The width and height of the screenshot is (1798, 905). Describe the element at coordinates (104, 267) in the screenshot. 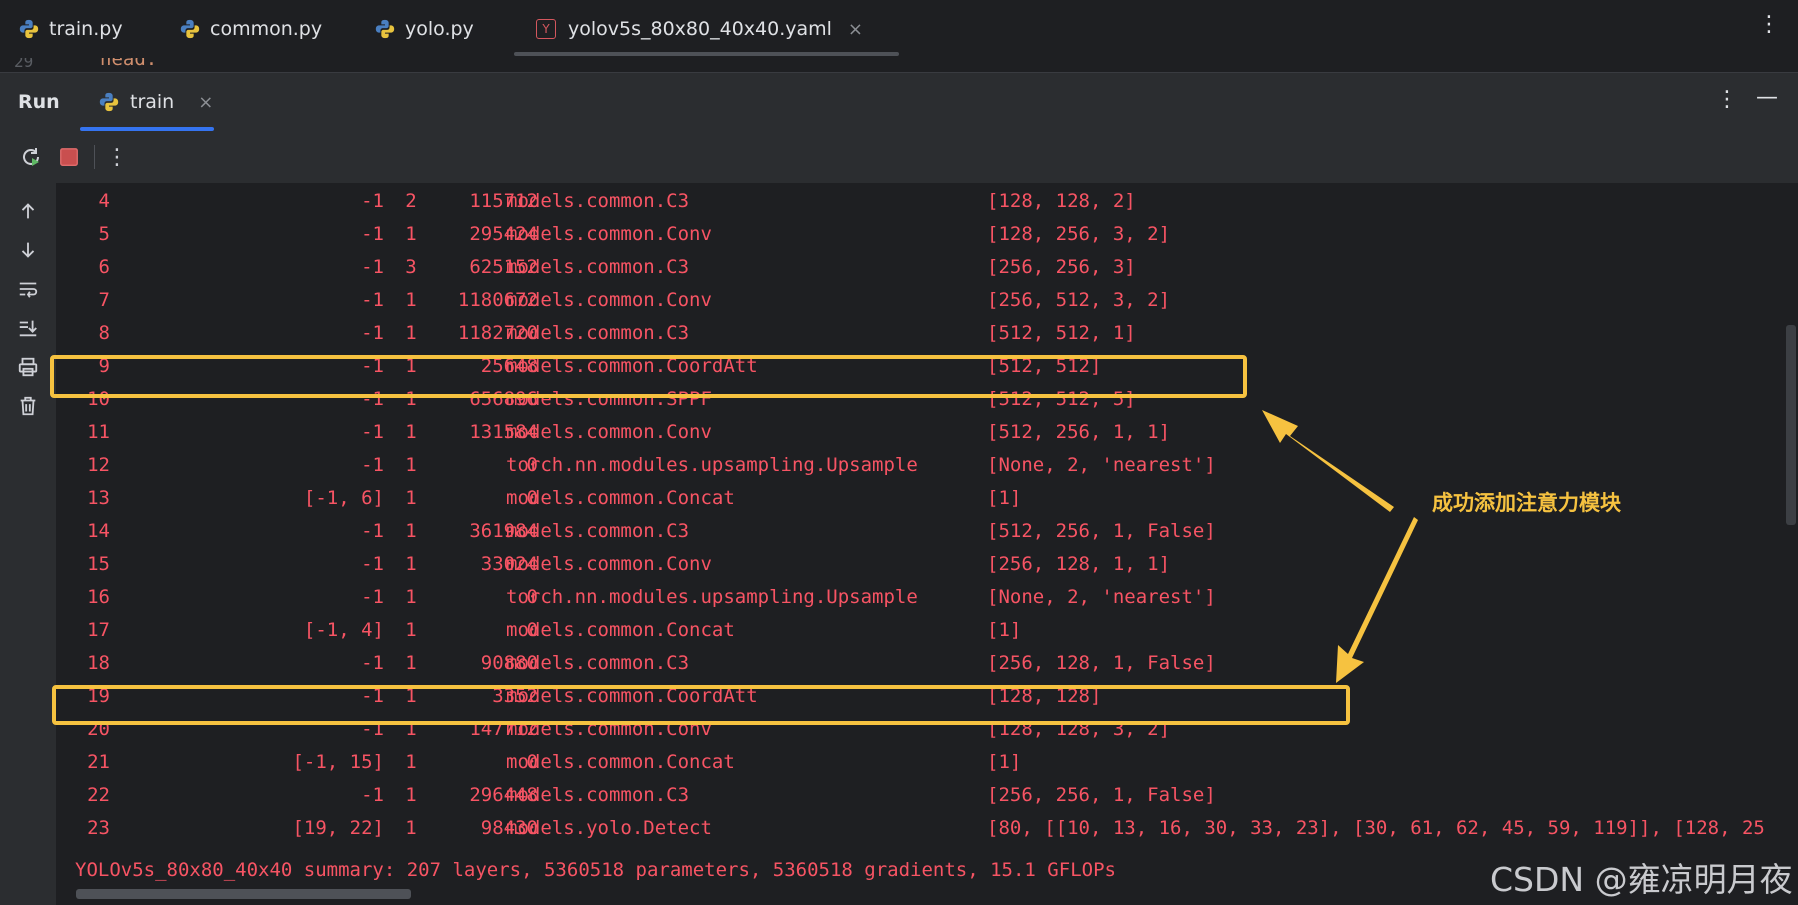

I see `cell-idx: 6` at that location.